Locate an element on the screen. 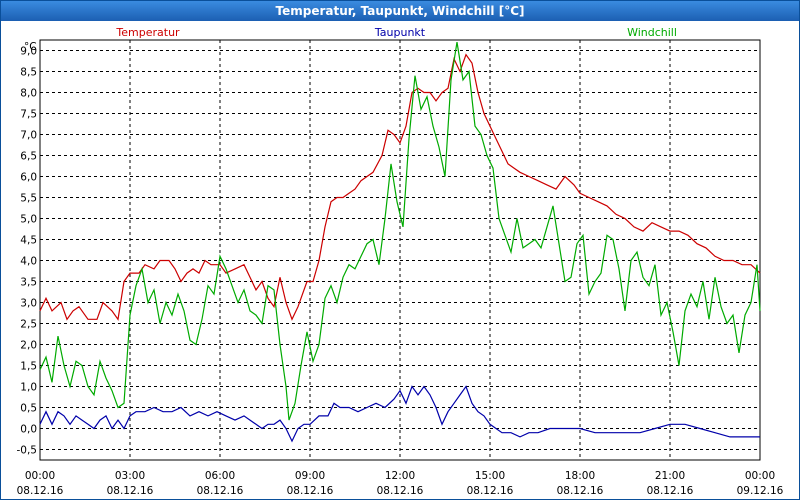 This screenshot has height=500, width=800. x-tick-date: 09.12.16 is located at coordinates (760, 491).